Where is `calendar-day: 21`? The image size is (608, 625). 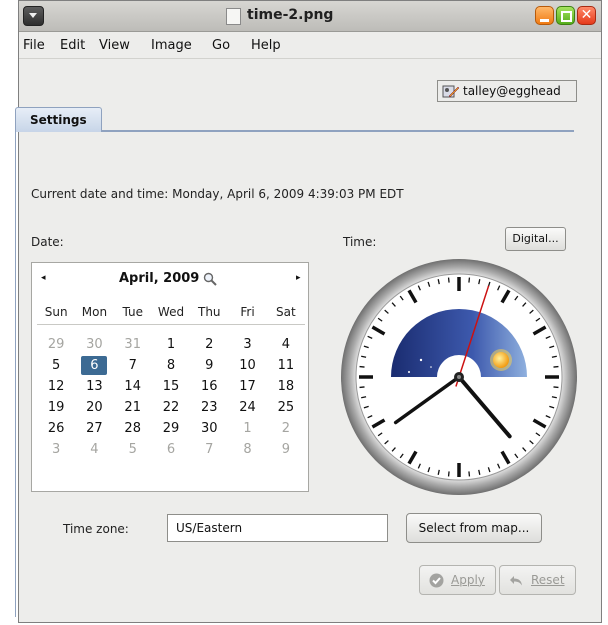
calendar-day: 21 is located at coordinates (133, 408).